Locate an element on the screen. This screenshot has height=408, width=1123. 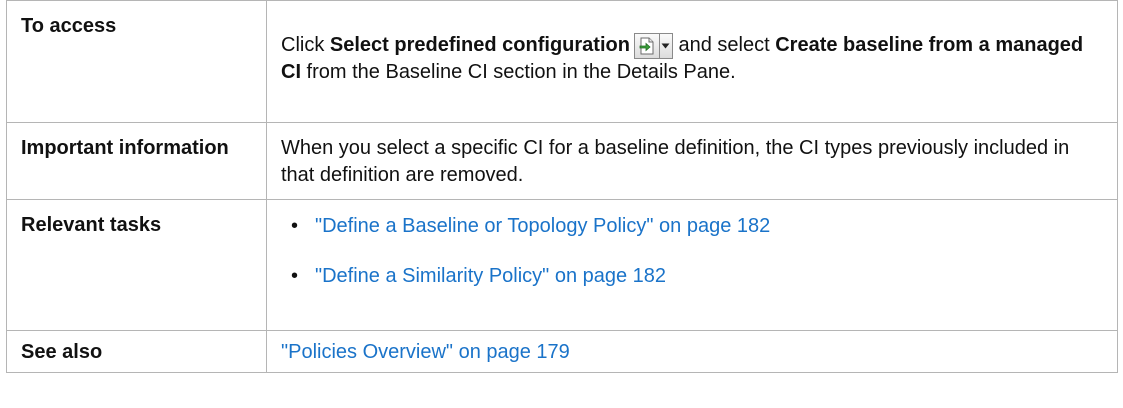
row-label-to-access: To access is located at coordinates (136, 61).